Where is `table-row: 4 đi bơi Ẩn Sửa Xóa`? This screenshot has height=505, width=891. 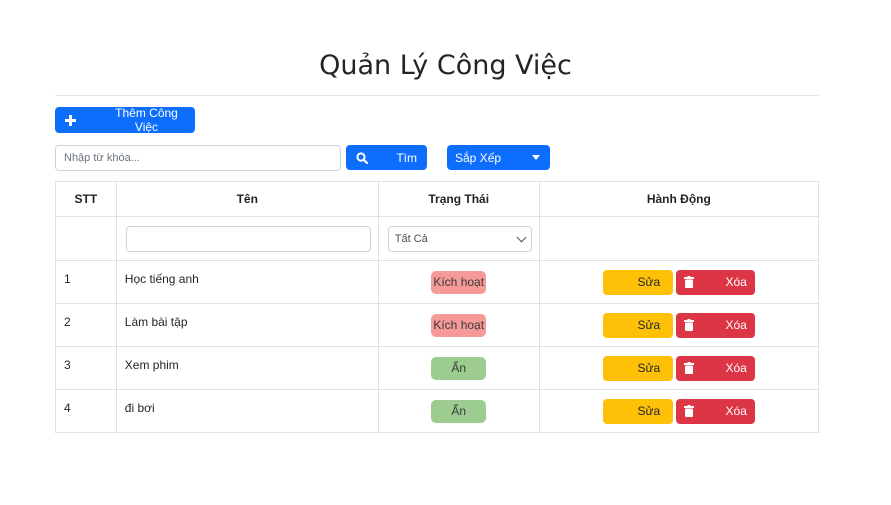 table-row: 4 đi bơi Ẩn Sửa Xóa is located at coordinates (437, 411).